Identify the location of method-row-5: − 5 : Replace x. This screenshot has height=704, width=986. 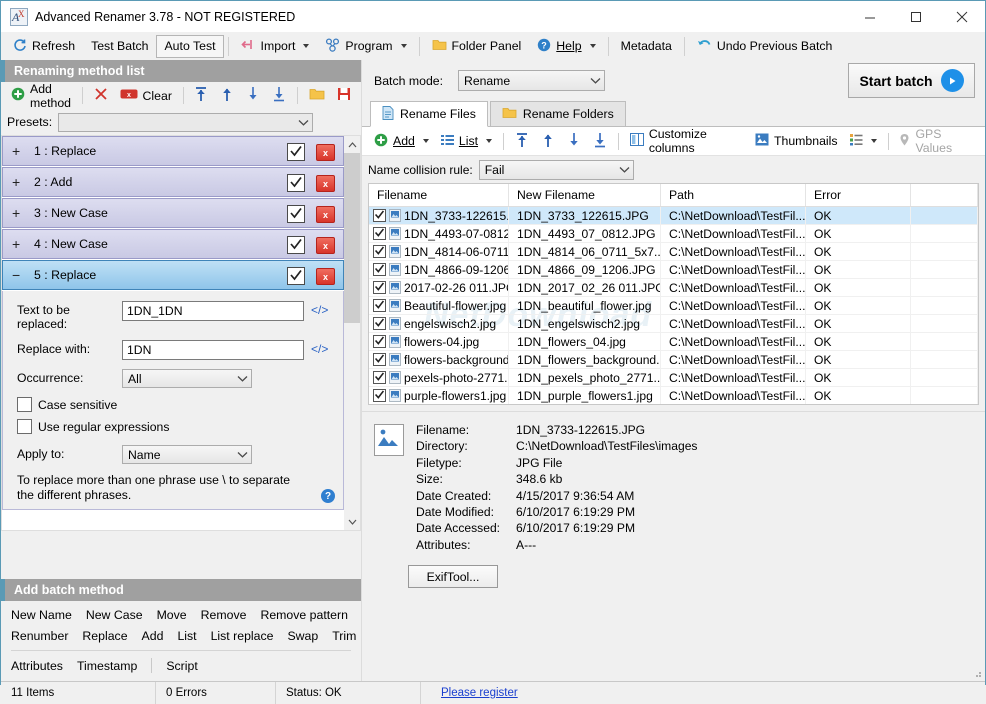
(173, 275).